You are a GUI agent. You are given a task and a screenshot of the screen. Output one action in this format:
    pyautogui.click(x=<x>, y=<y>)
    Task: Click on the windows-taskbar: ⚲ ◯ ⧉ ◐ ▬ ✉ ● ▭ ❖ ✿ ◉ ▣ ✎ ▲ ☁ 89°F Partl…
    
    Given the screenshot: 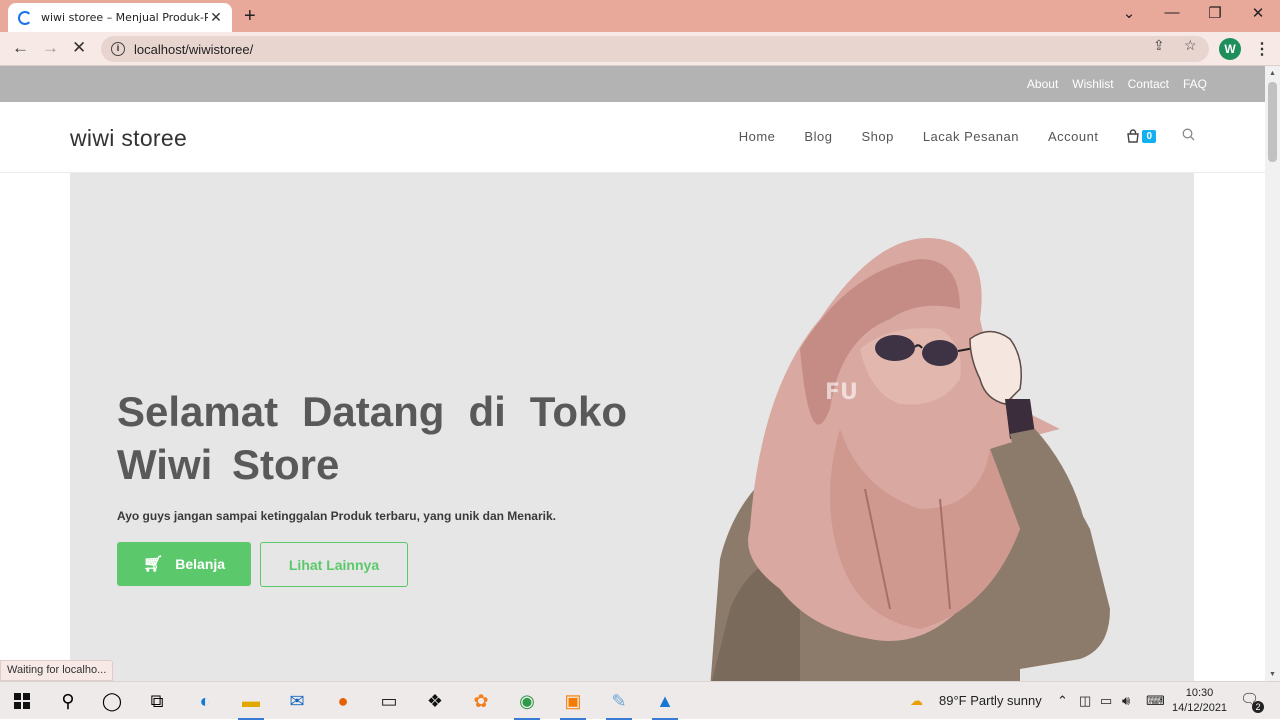 What is the action you would take?
    pyautogui.click(x=640, y=700)
    